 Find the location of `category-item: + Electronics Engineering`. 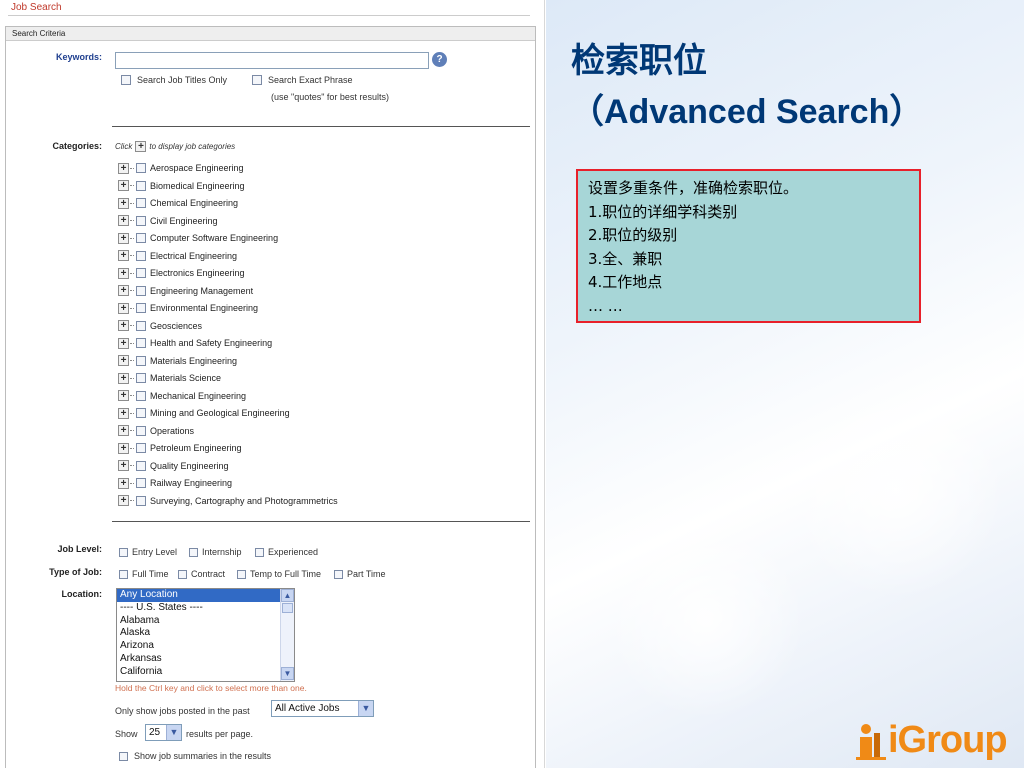

category-item: + Electronics Engineering is located at coordinates (181, 273).